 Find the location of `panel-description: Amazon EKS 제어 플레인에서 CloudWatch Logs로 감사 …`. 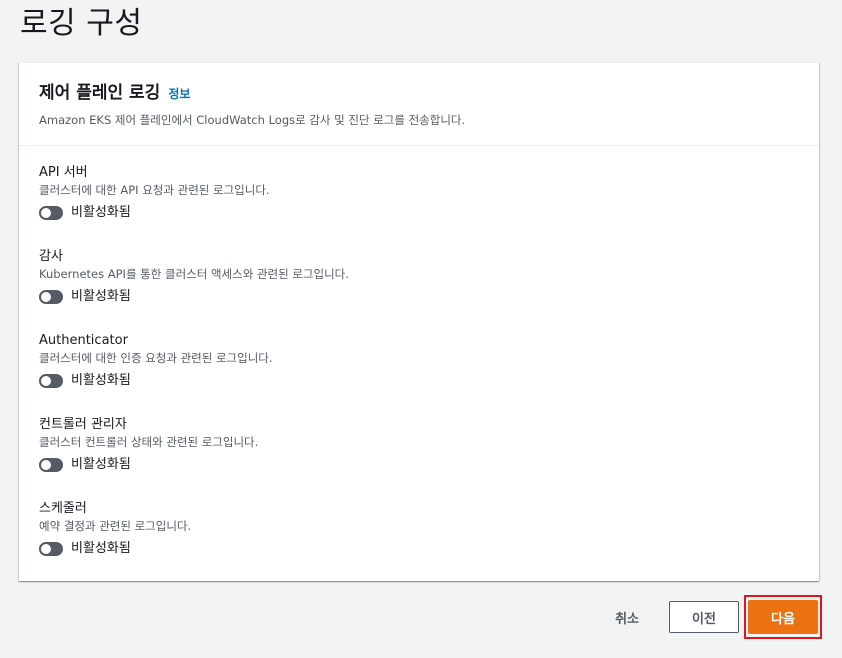

panel-description: Amazon EKS 제어 플레인에서 CloudWatch Logs로 감사 … is located at coordinates (252, 120).